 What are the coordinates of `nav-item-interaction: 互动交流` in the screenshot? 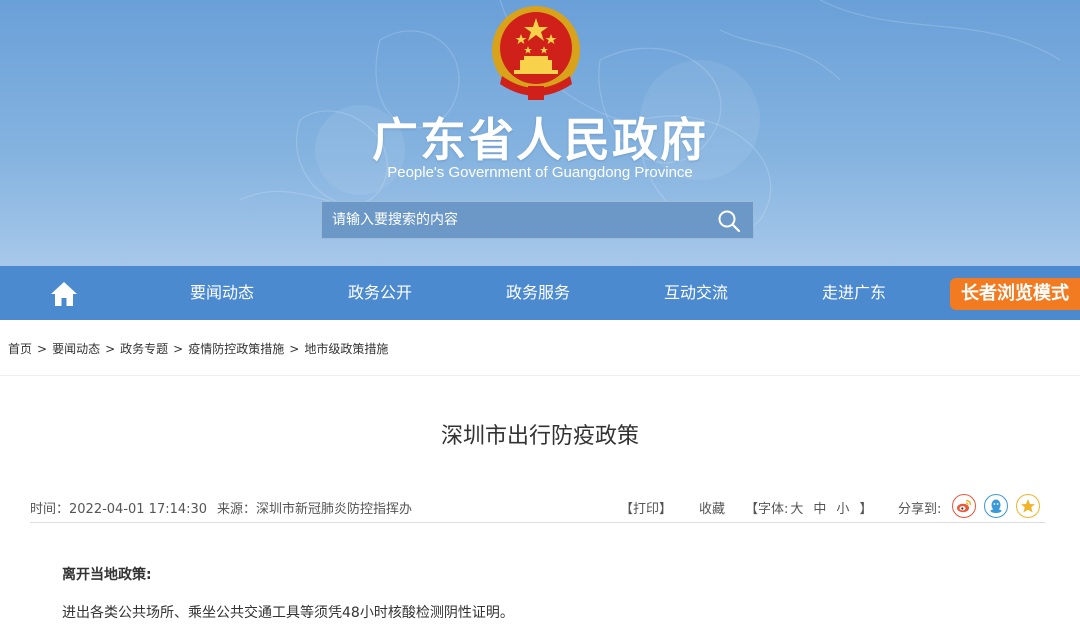 It's located at (696, 293).